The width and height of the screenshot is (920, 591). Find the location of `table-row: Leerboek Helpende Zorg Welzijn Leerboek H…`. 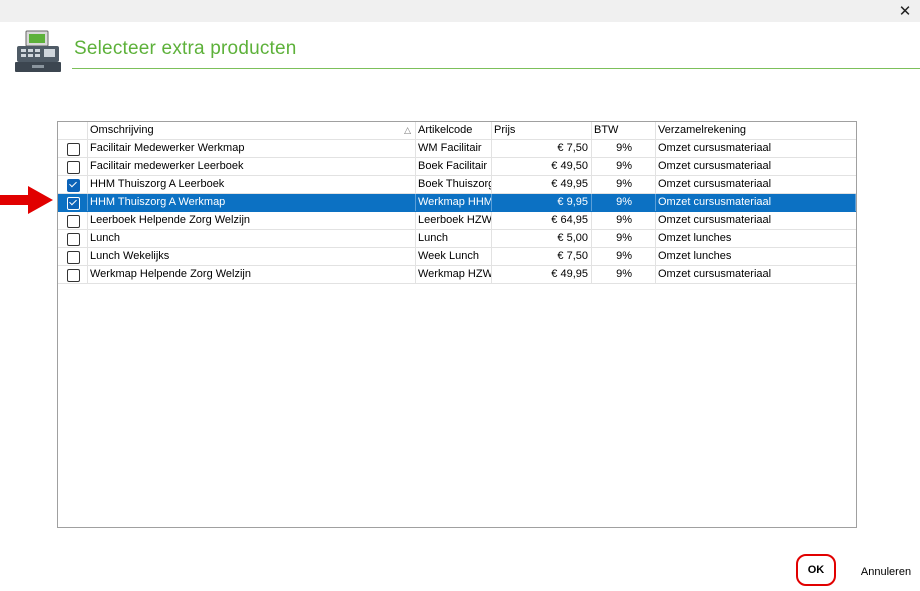

table-row: Leerboek Helpende Zorg Welzijn Leerboek H… is located at coordinates (457, 221).